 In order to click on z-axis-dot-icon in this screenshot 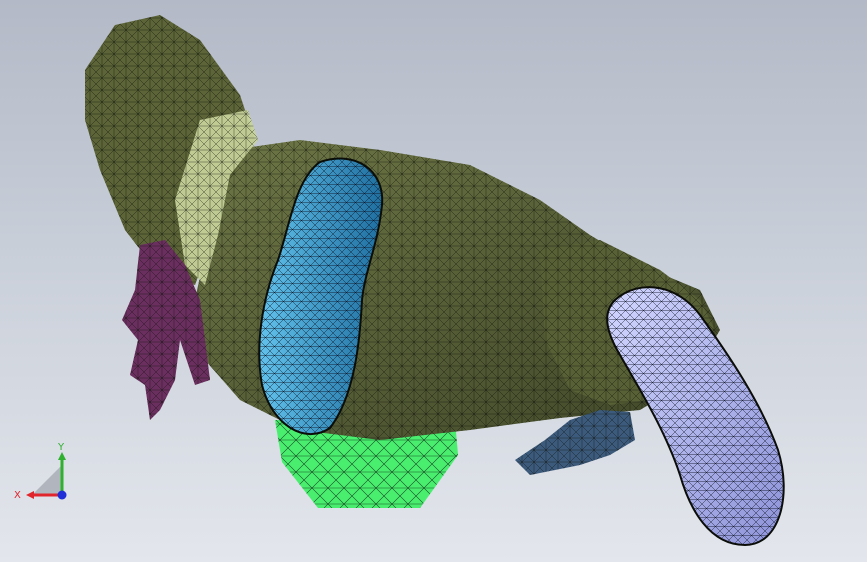, I will do `click(62, 495)`.